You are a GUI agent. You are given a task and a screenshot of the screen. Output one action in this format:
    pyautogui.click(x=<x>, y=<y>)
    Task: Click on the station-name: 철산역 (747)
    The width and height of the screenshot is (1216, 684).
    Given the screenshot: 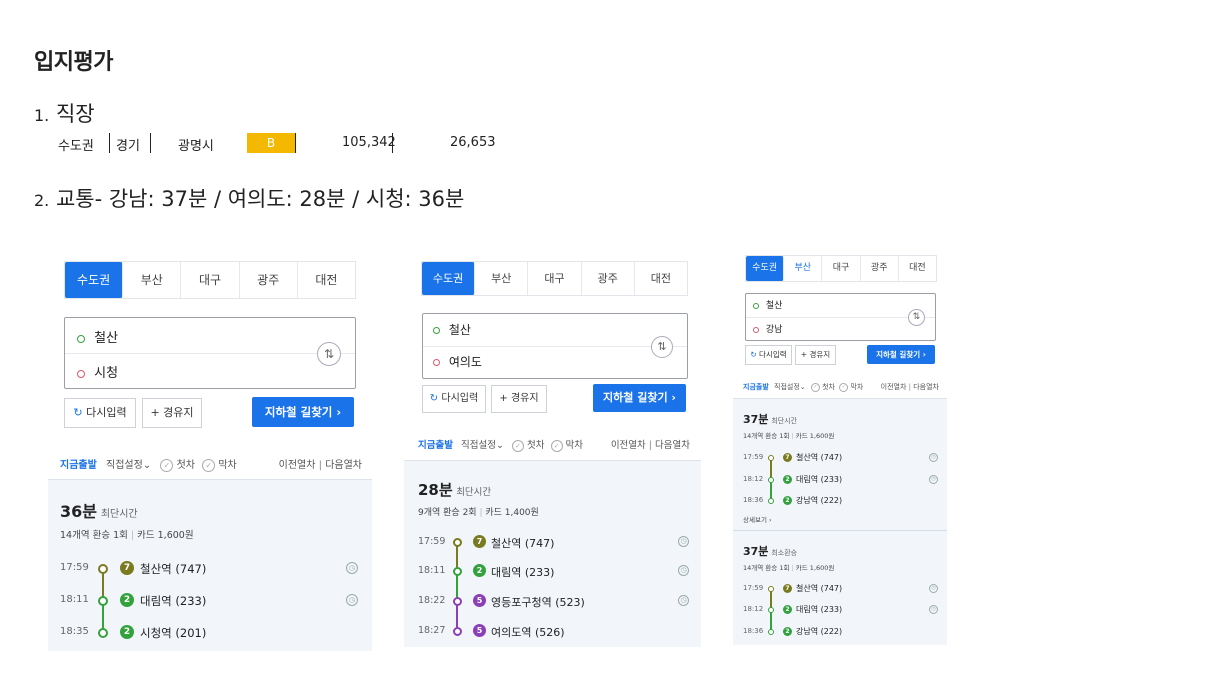 What is the action you would take?
    pyautogui.click(x=819, y=457)
    